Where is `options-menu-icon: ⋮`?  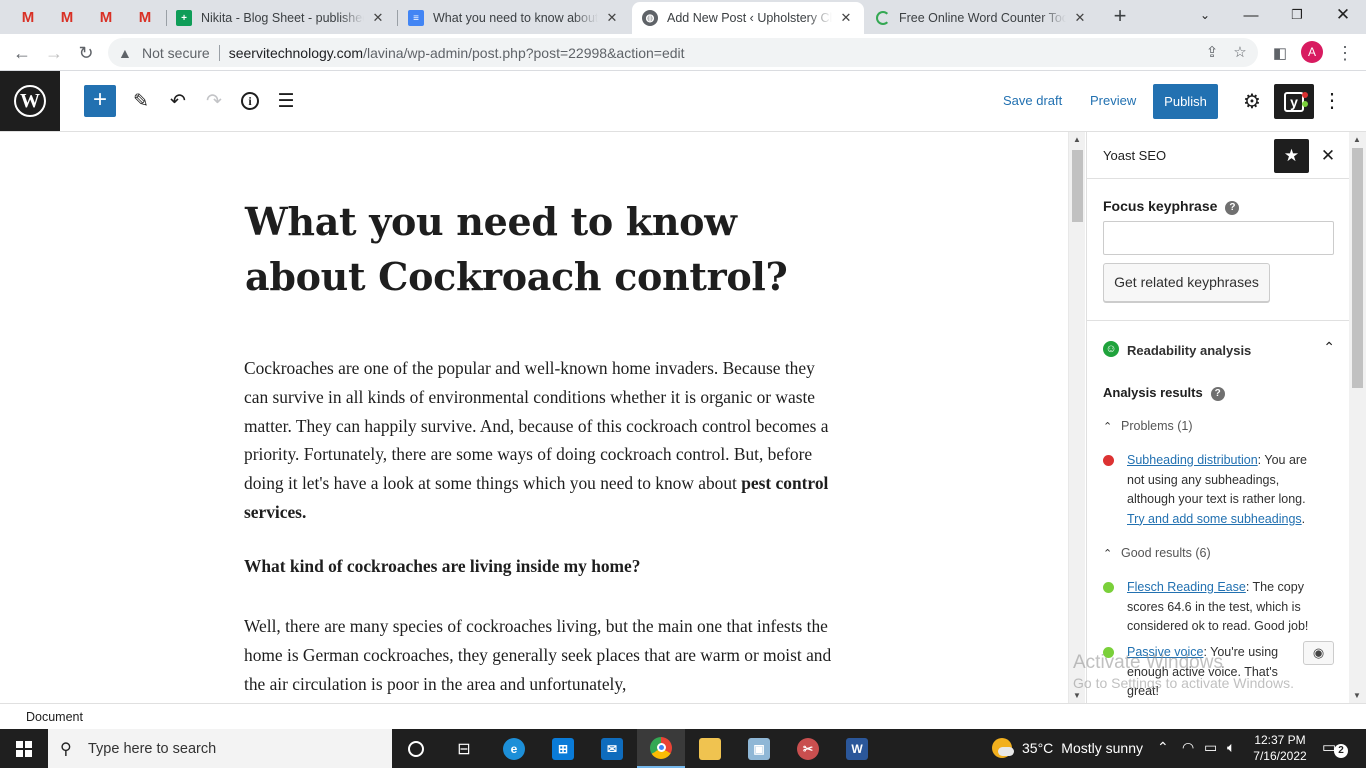
options-menu-icon: ⋮ is located at coordinates (1332, 101).